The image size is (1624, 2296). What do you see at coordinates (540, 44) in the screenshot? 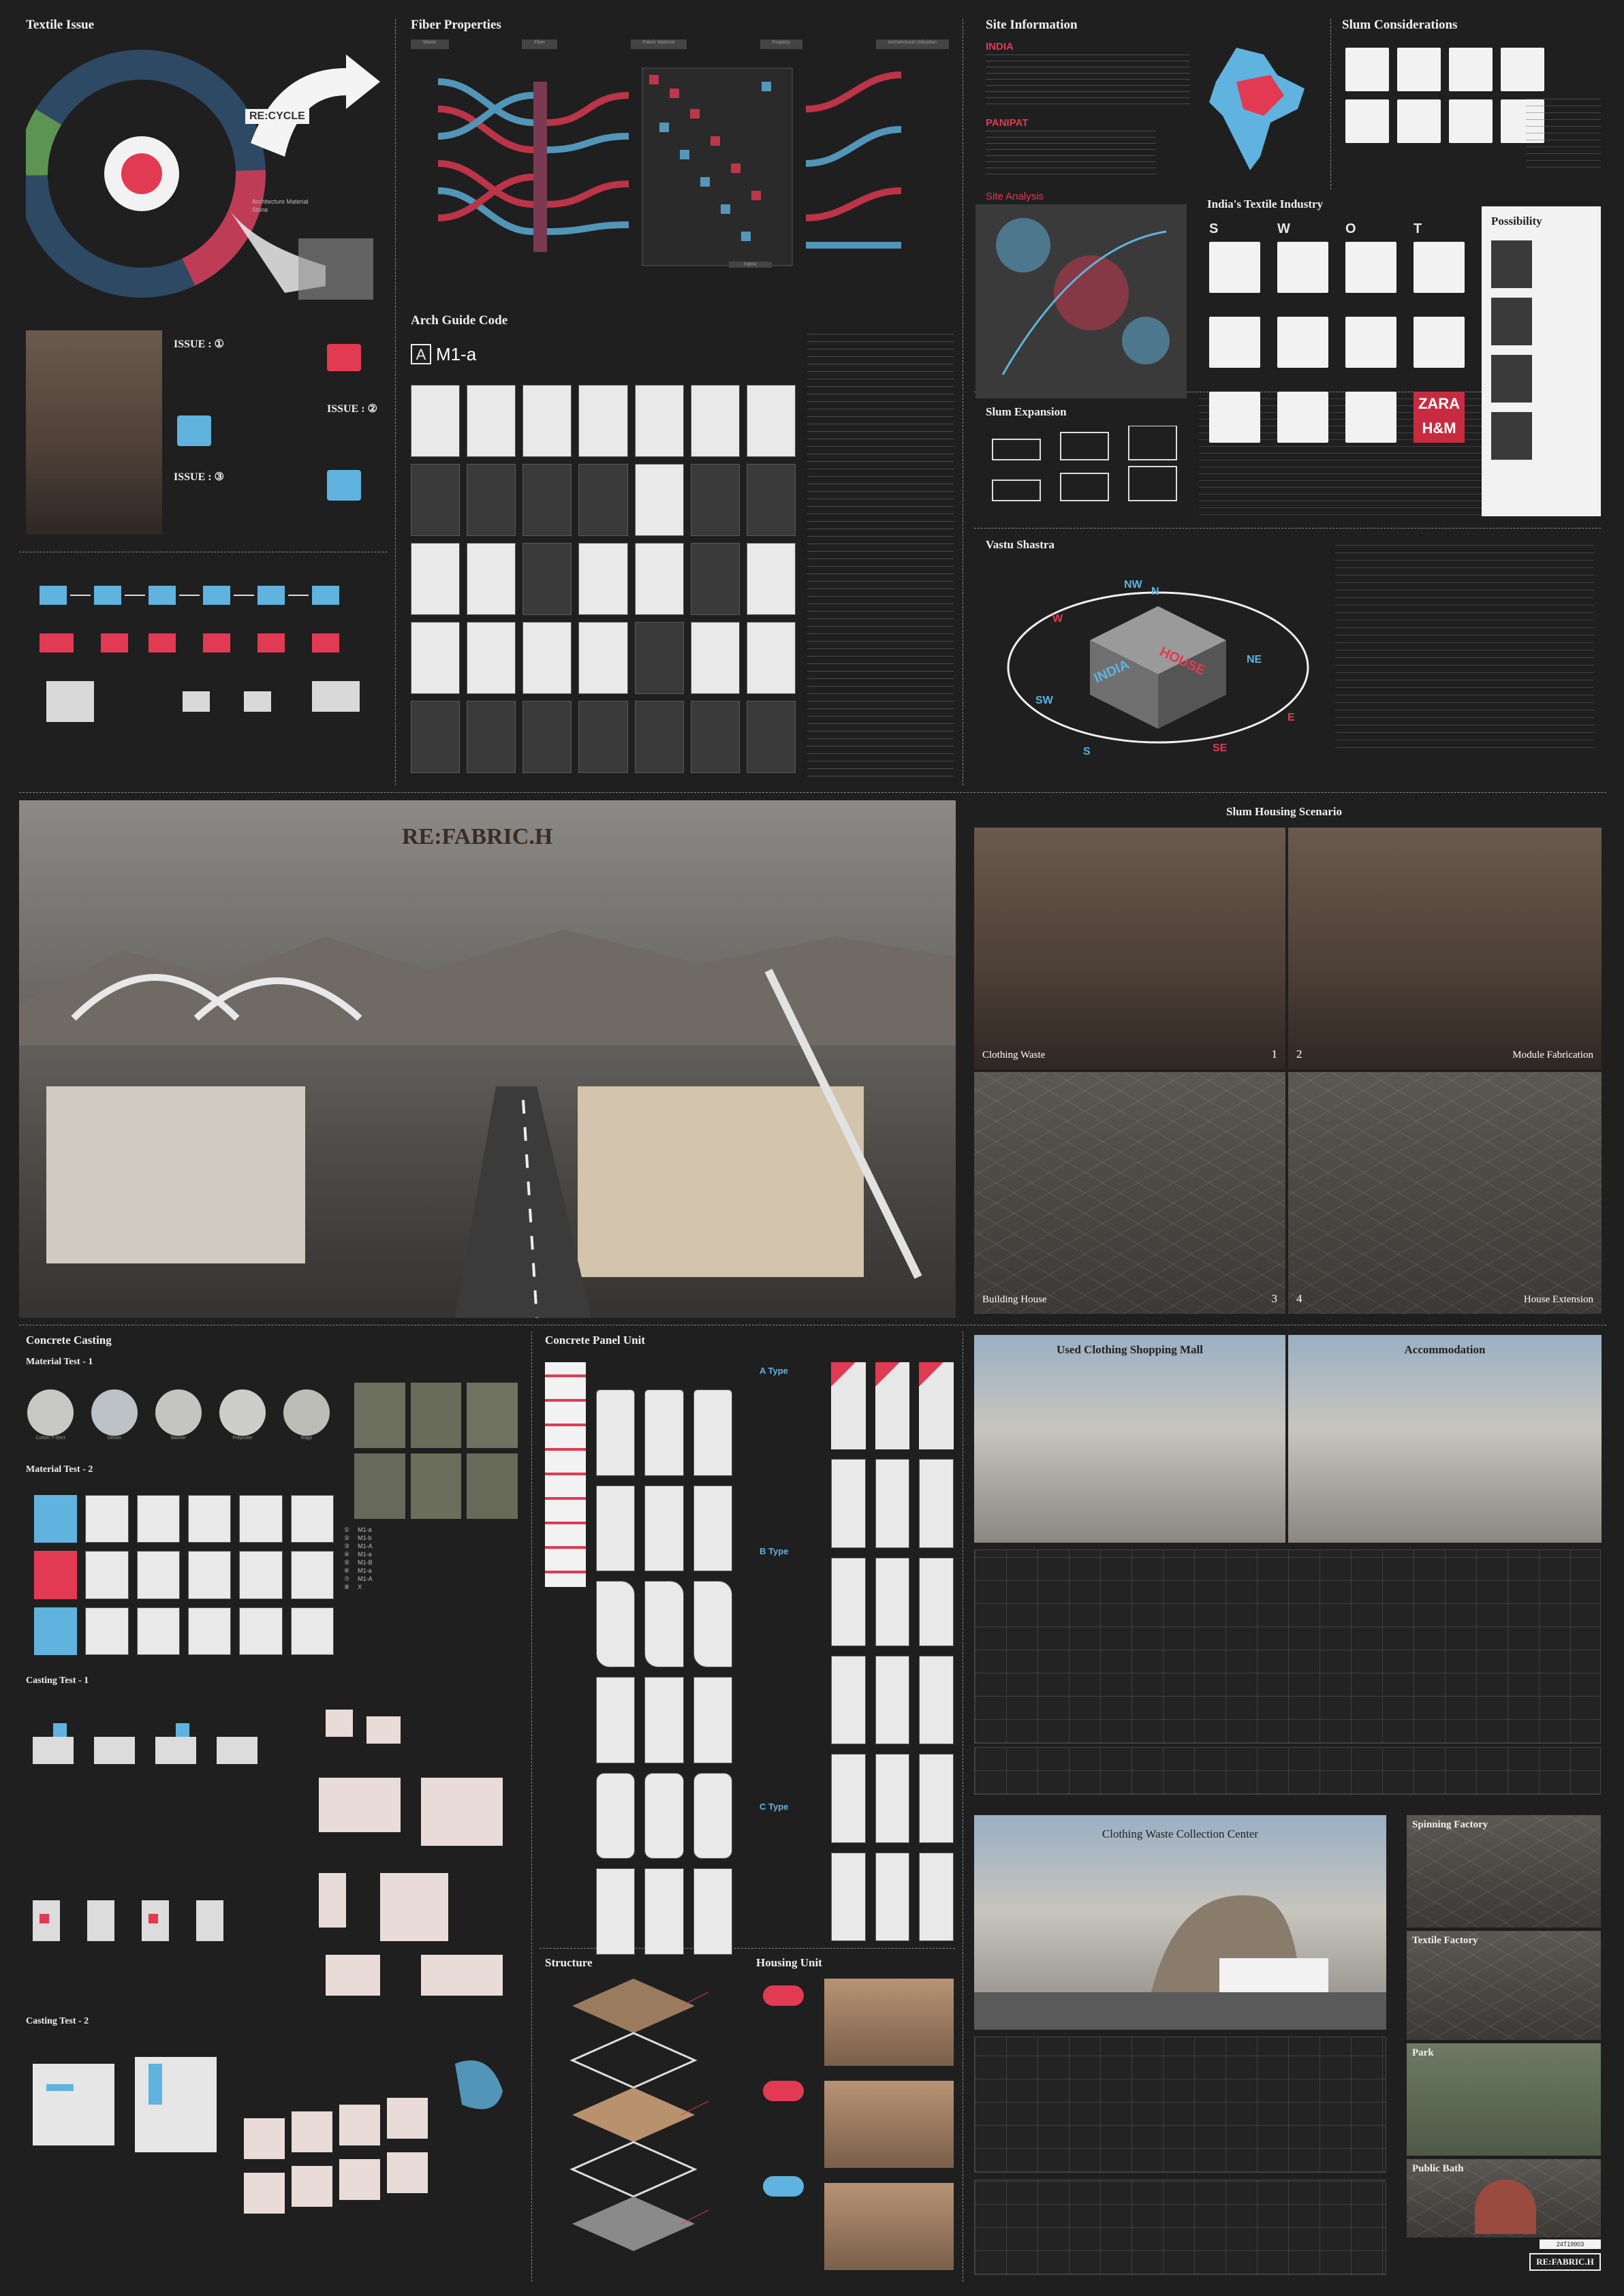
I see `column-label: Fiber` at bounding box center [540, 44].